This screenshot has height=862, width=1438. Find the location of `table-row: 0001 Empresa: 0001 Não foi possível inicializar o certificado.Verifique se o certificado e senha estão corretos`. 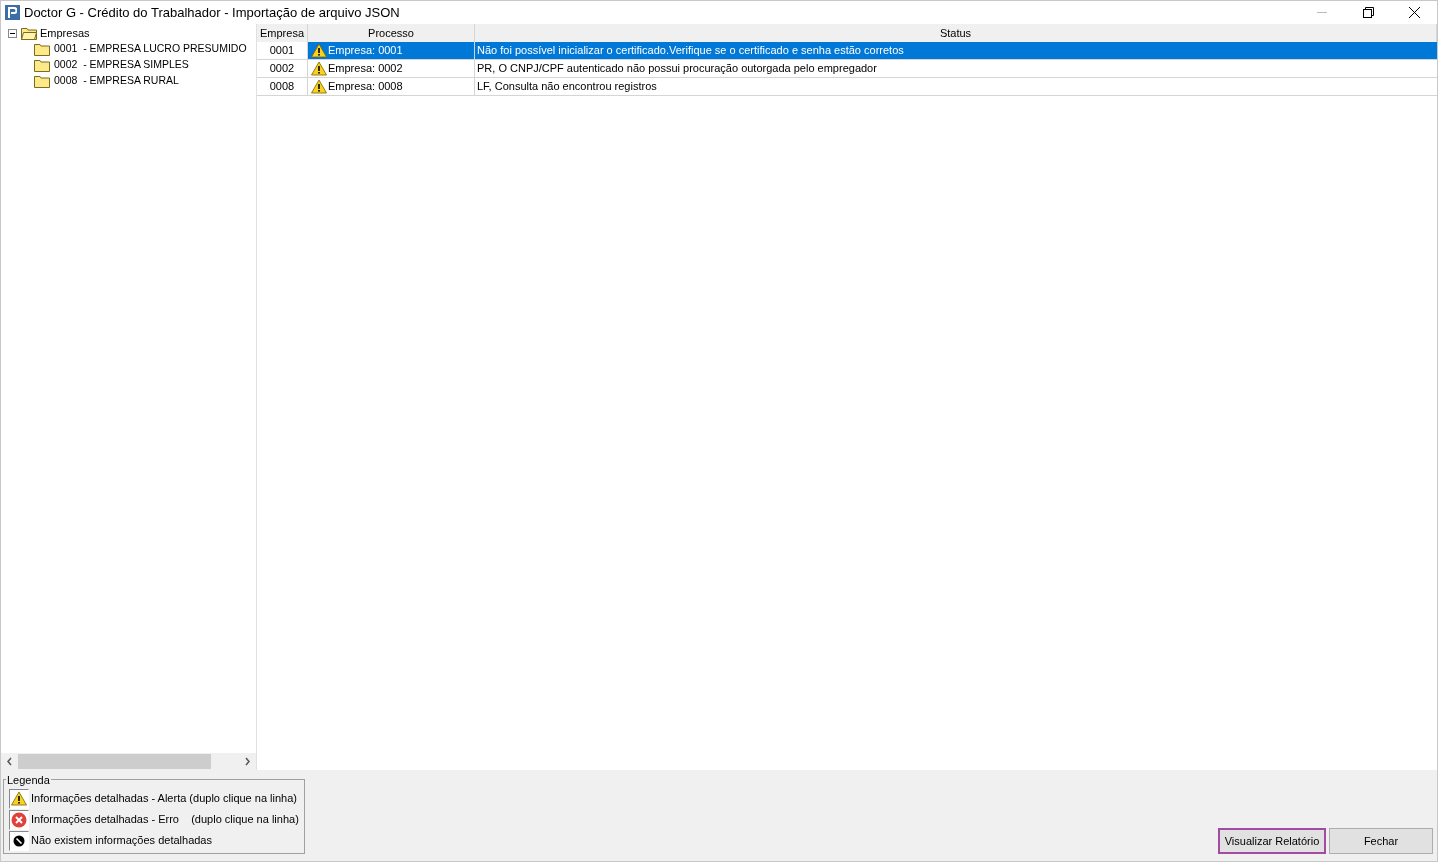

table-row: 0001 Empresa: 0001 Não foi possível inicializar o certificado.Verifique se o certificado e senha estão corretos is located at coordinates (847, 51).